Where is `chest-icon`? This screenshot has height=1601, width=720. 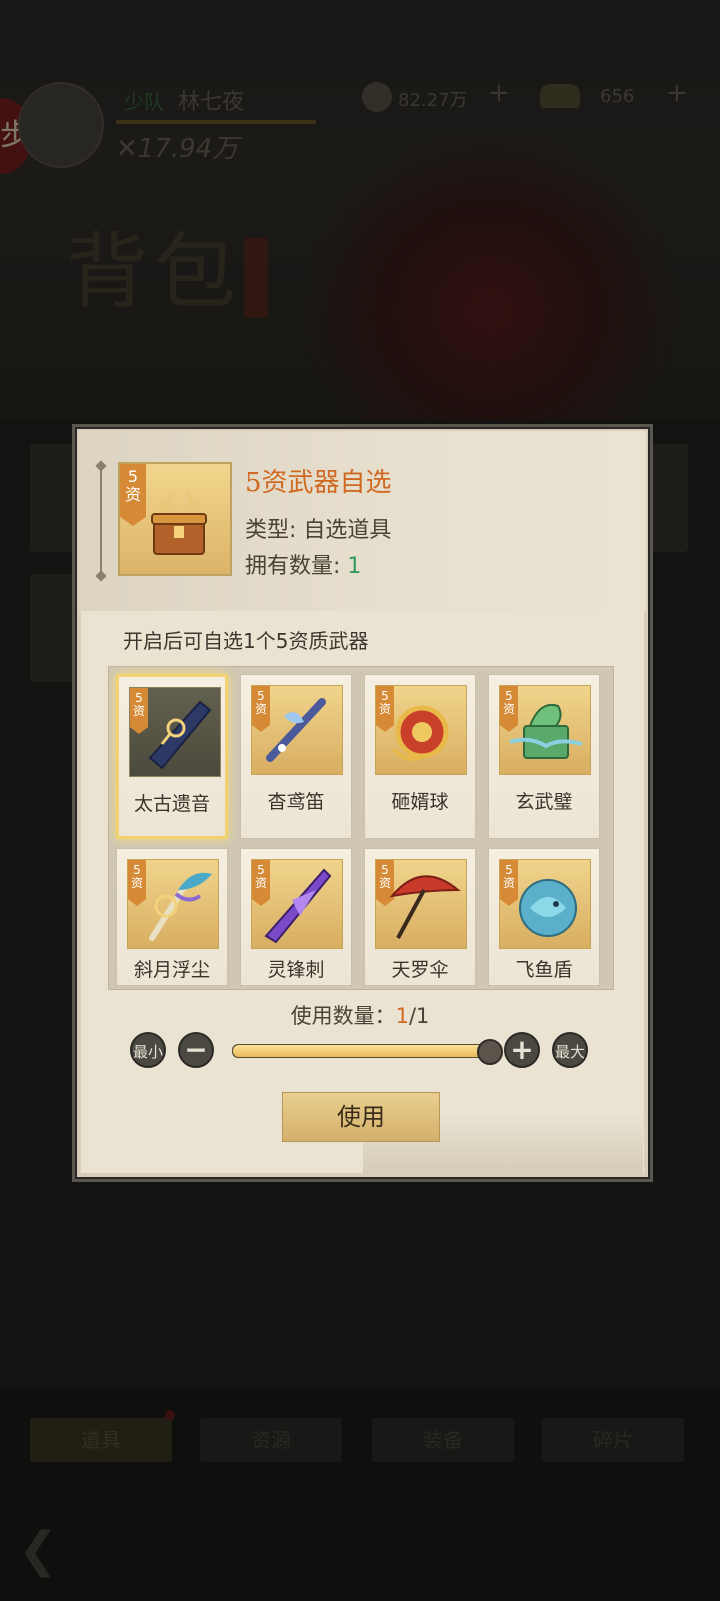 chest-icon is located at coordinates (179, 522).